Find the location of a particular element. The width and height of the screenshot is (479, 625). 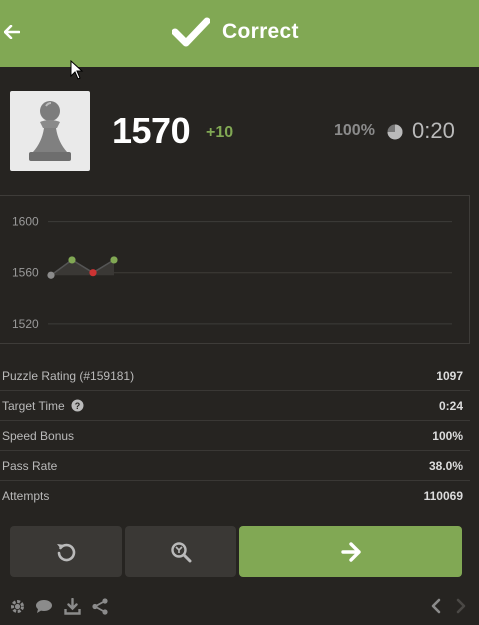

next-button is located at coordinates (461, 606).